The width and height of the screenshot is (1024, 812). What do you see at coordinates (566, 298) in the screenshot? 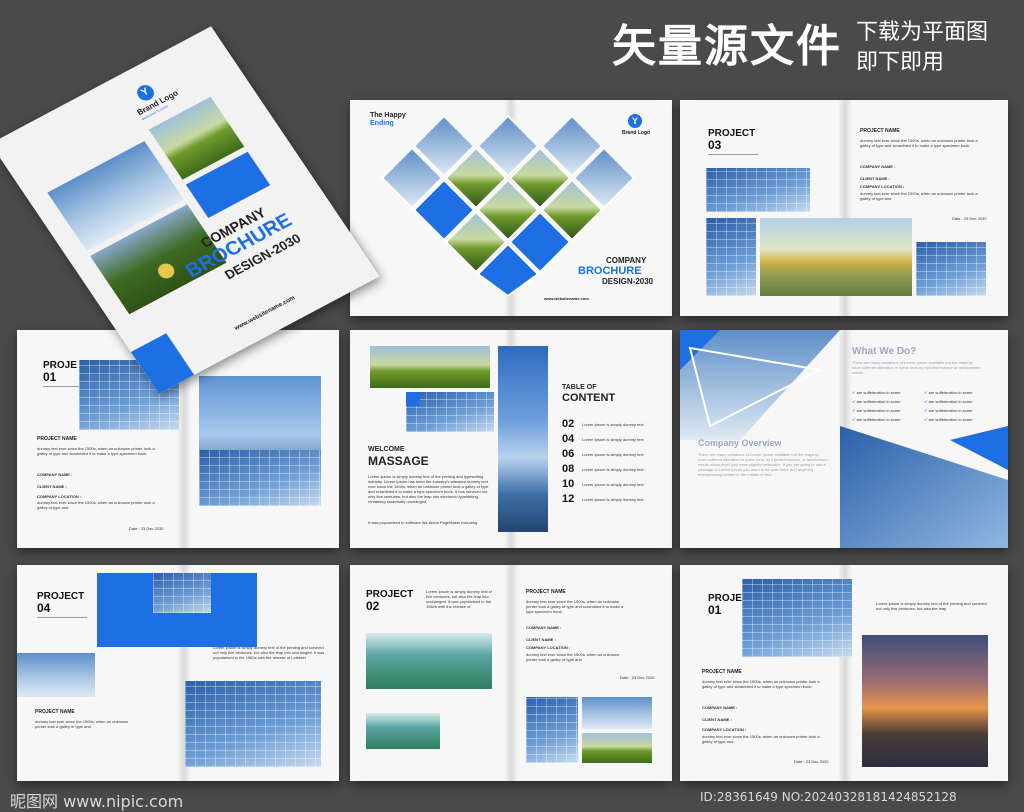
I see `website-text: www.websitename.com` at bounding box center [566, 298].